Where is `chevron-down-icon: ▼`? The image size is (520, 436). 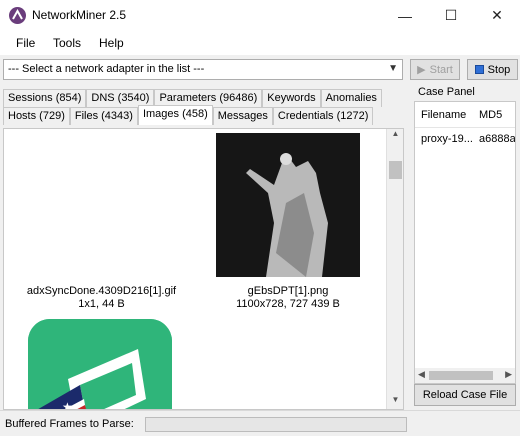 chevron-down-icon: ▼ is located at coordinates (393, 68).